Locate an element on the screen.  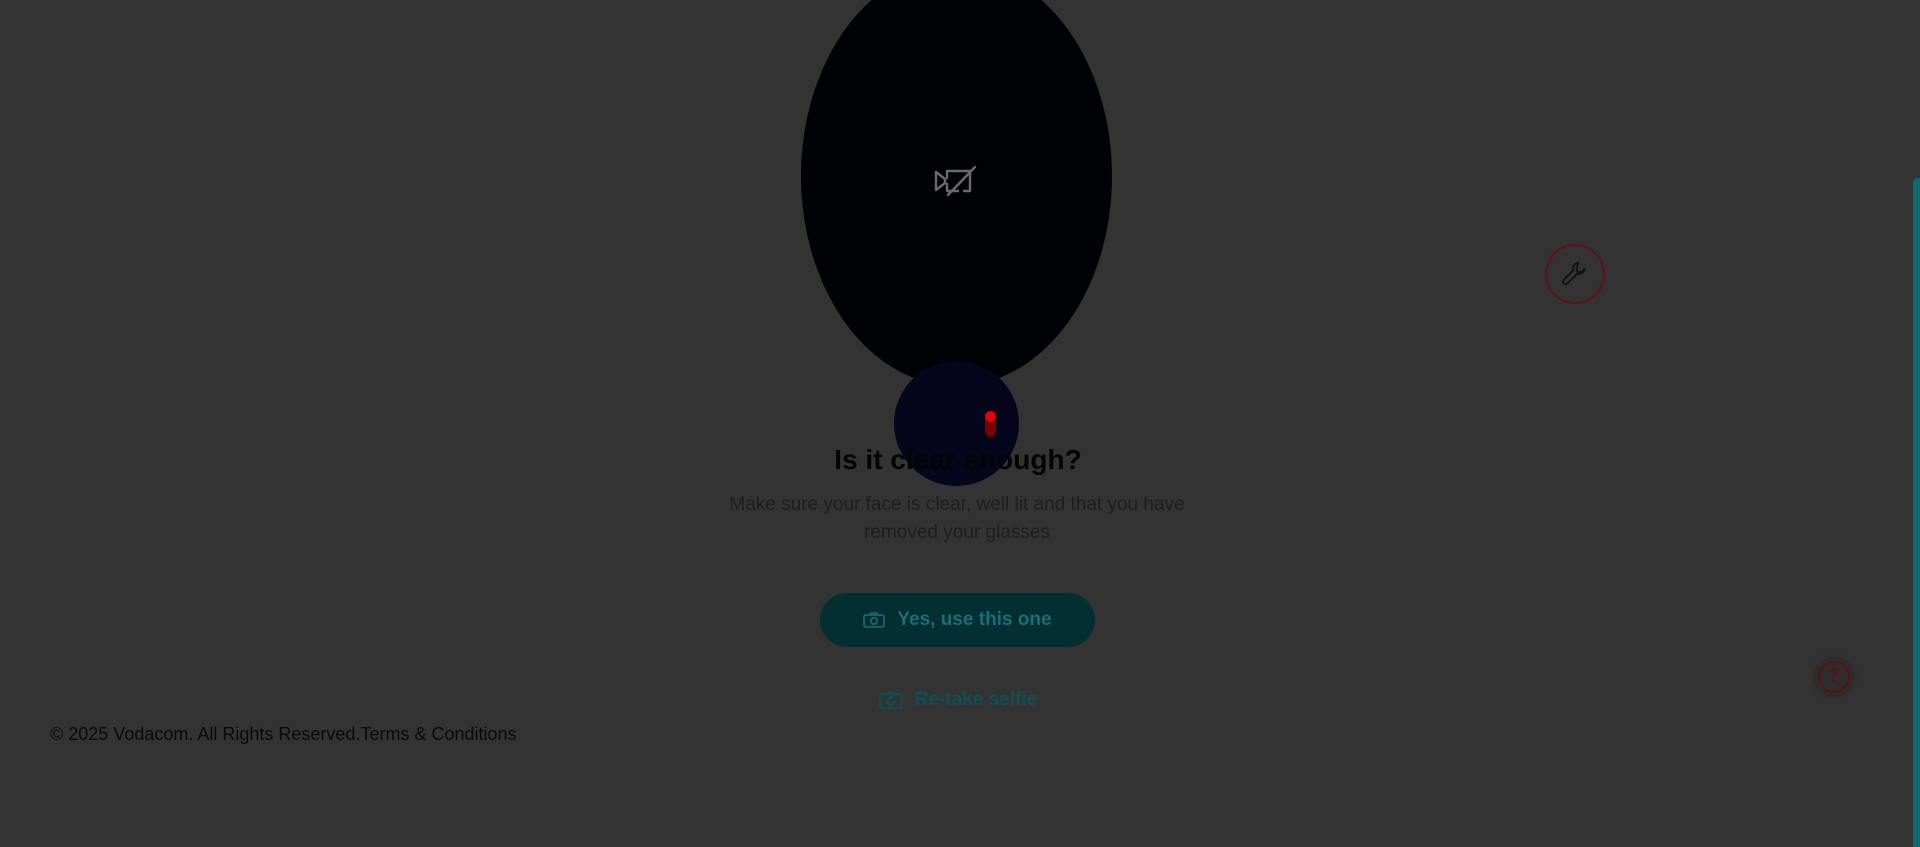
camera-retake-icon is located at coordinates (890, 700).